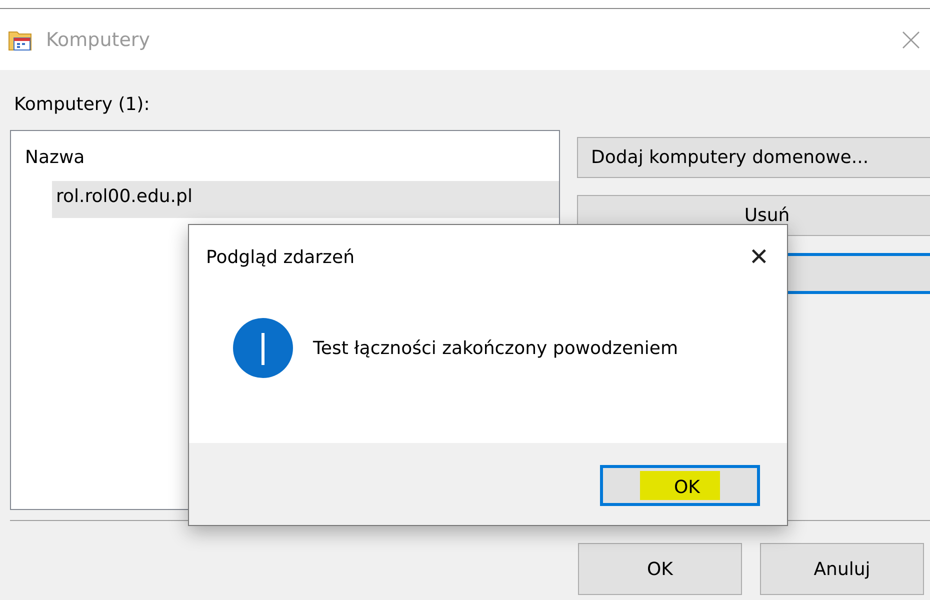 Image resolution: width=930 pixels, height=600 pixels. Describe the element at coordinates (98, 39) in the screenshot. I see `window-title: Komputery` at that location.